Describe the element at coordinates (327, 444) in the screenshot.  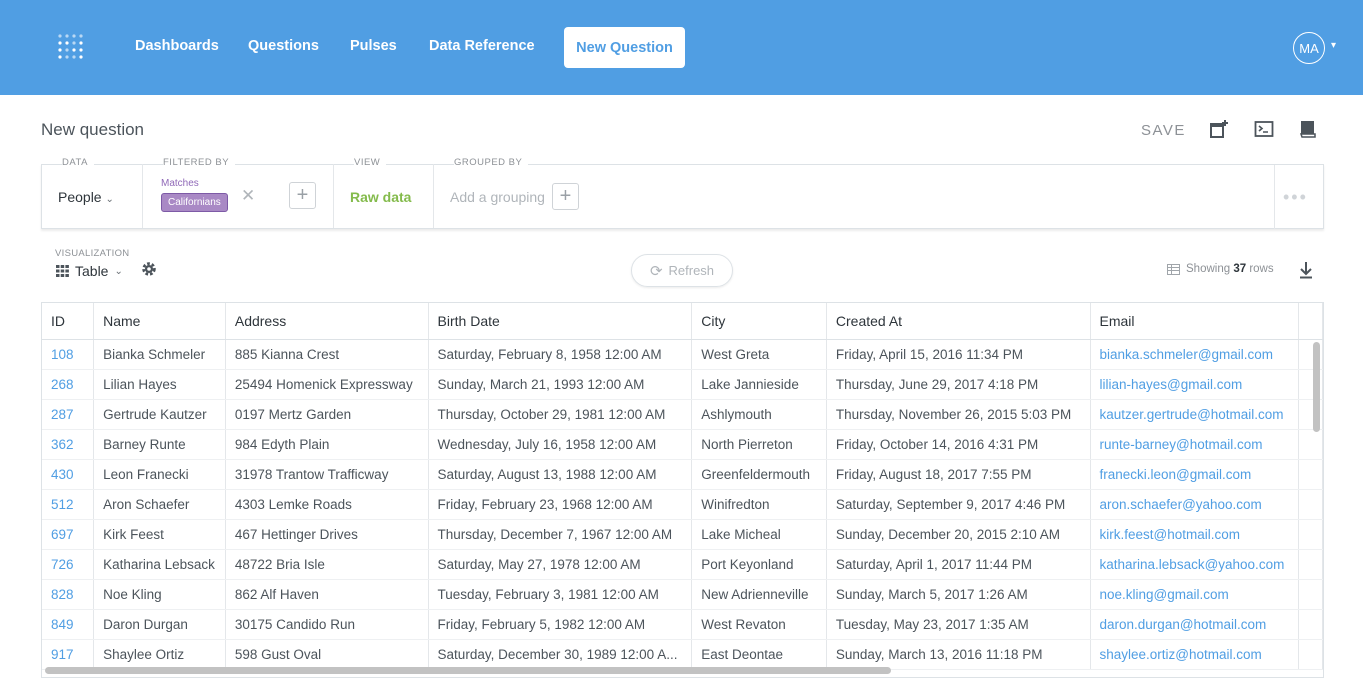
I see `table-cell-address: 984 Edyth Plain` at that location.